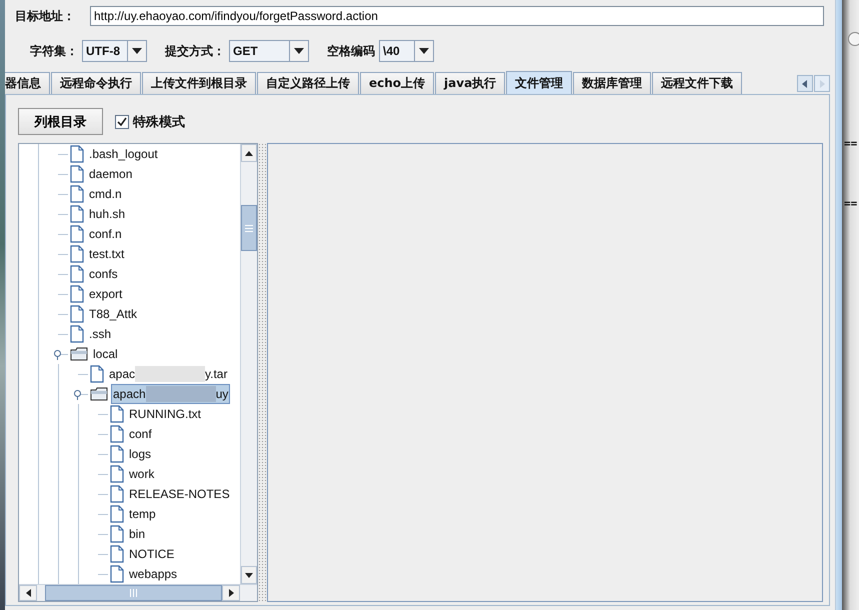 The height and width of the screenshot is (610, 859). What do you see at coordinates (141, 474) in the screenshot?
I see `tree-item: work` at bounding box center [141, 474].